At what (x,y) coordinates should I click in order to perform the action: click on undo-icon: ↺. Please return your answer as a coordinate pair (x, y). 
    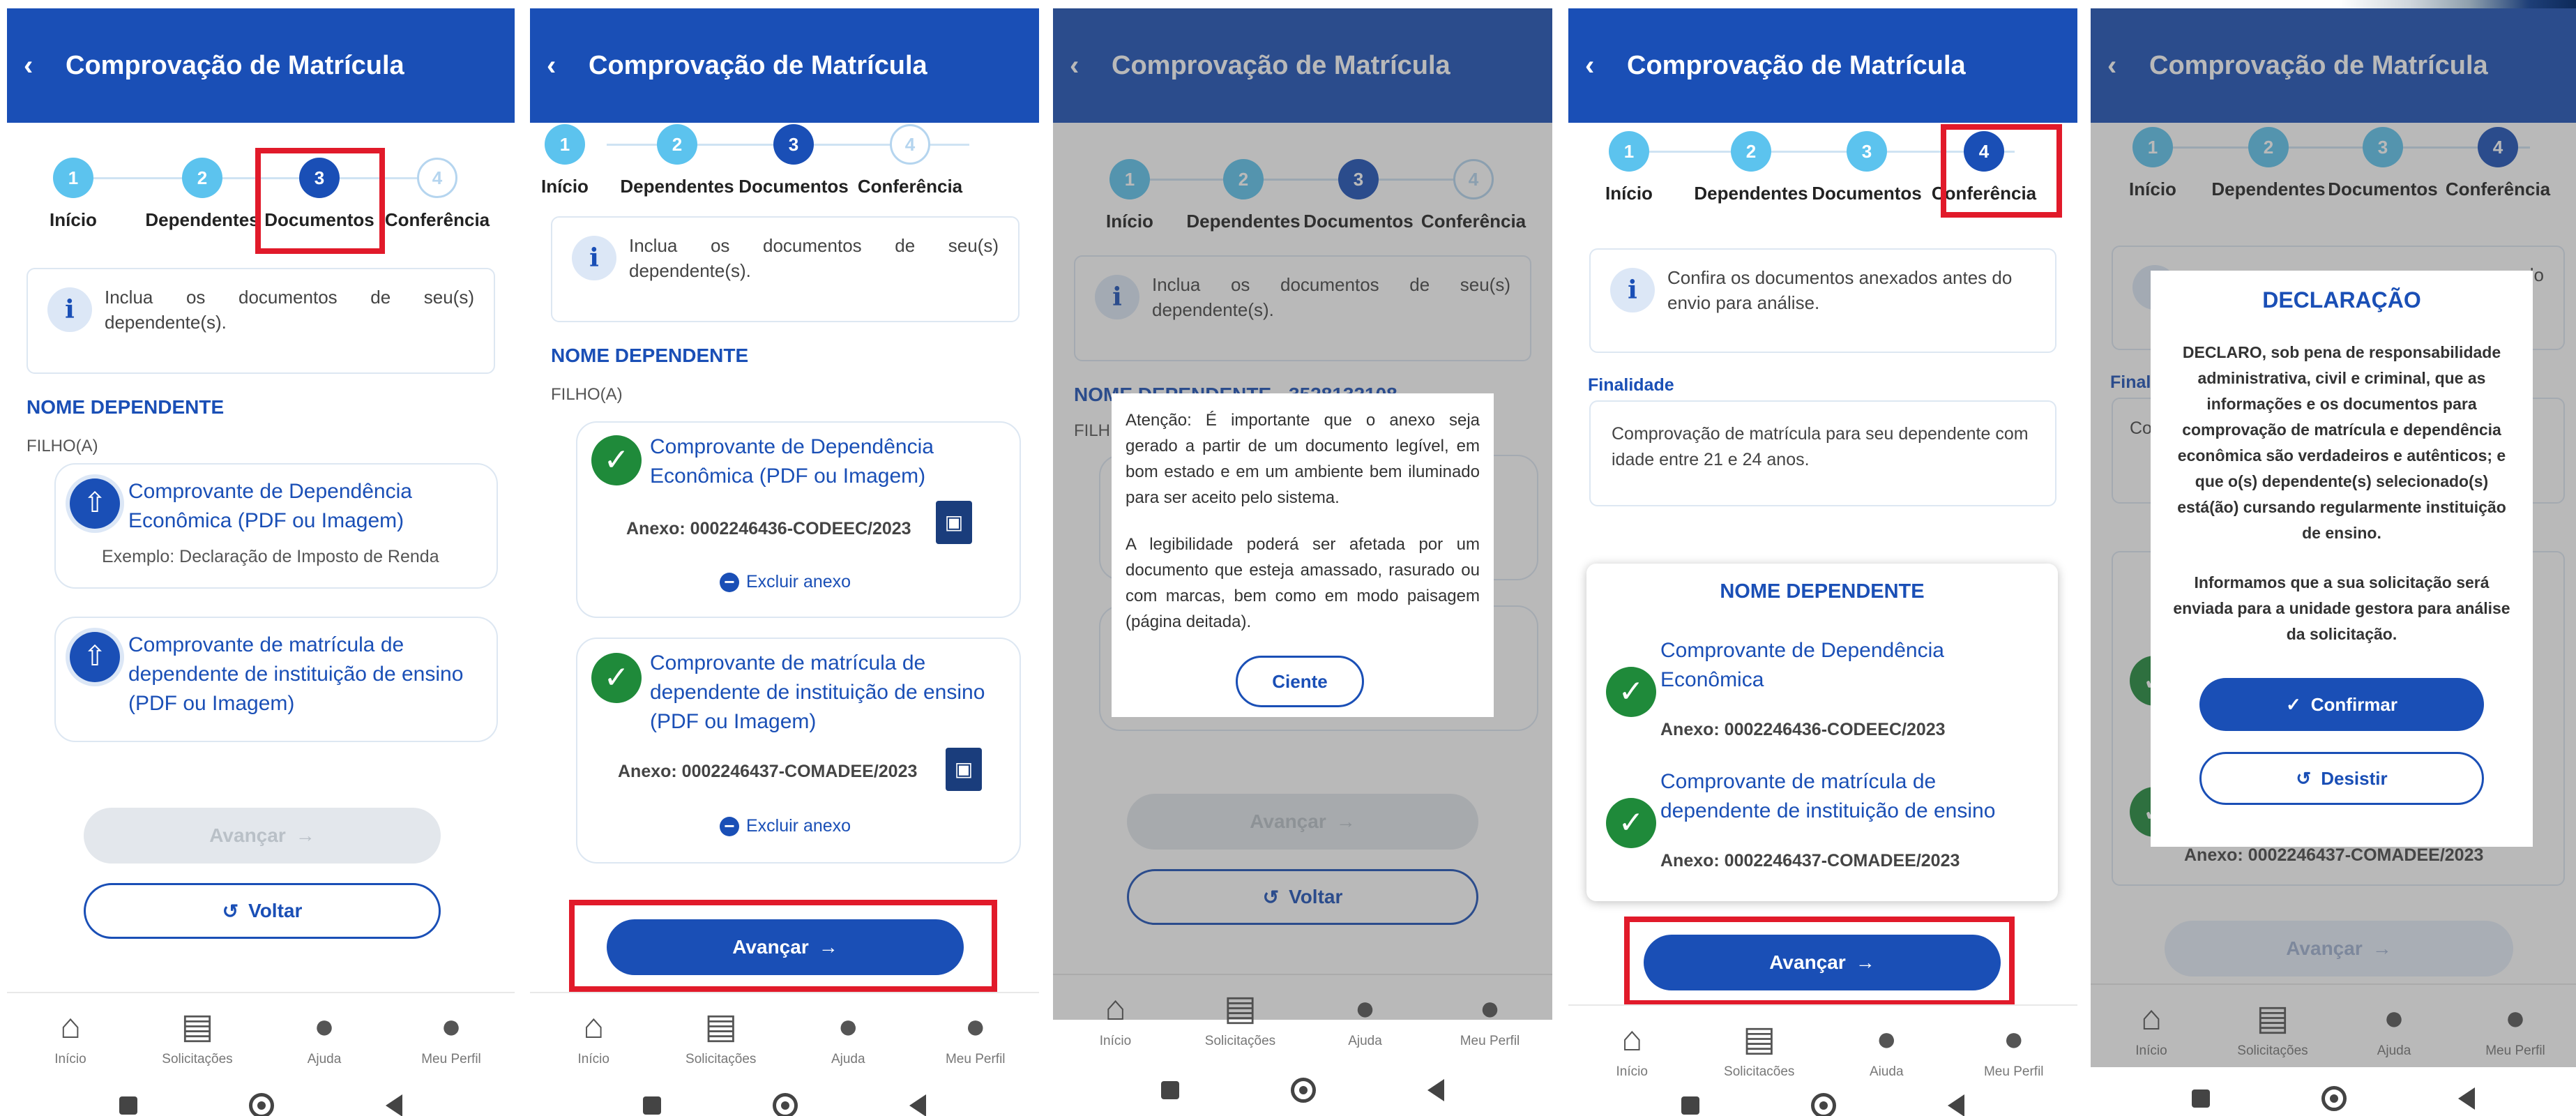
    Looking at the image, I should click on (230, 911).